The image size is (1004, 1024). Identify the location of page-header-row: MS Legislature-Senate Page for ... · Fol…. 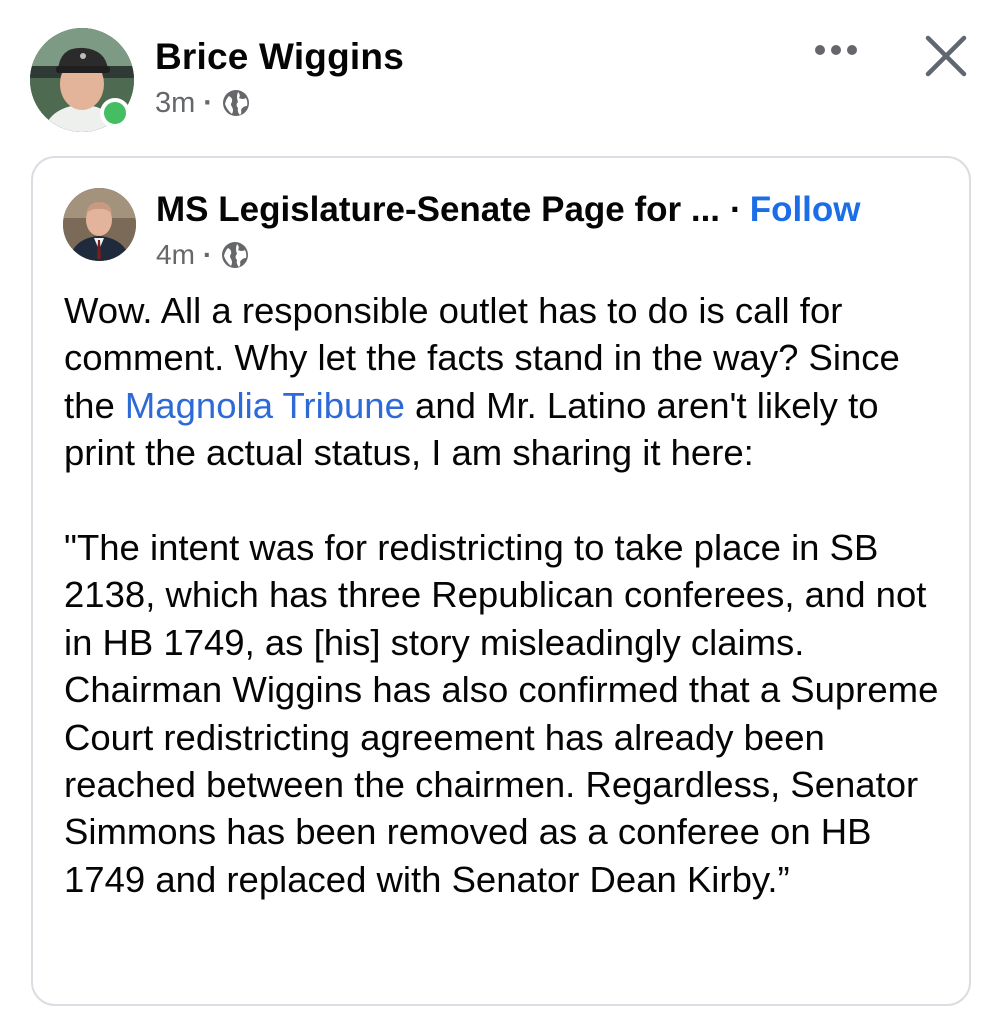
(508, 210).